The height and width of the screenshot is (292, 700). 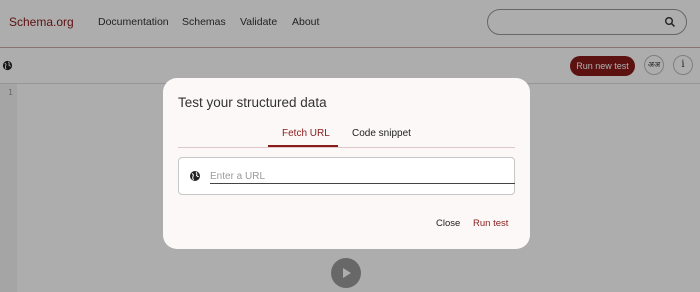 What do you see at coordinates (362, 177) in the screenshot?
I see `url-input` at bounding box center [362, 177].